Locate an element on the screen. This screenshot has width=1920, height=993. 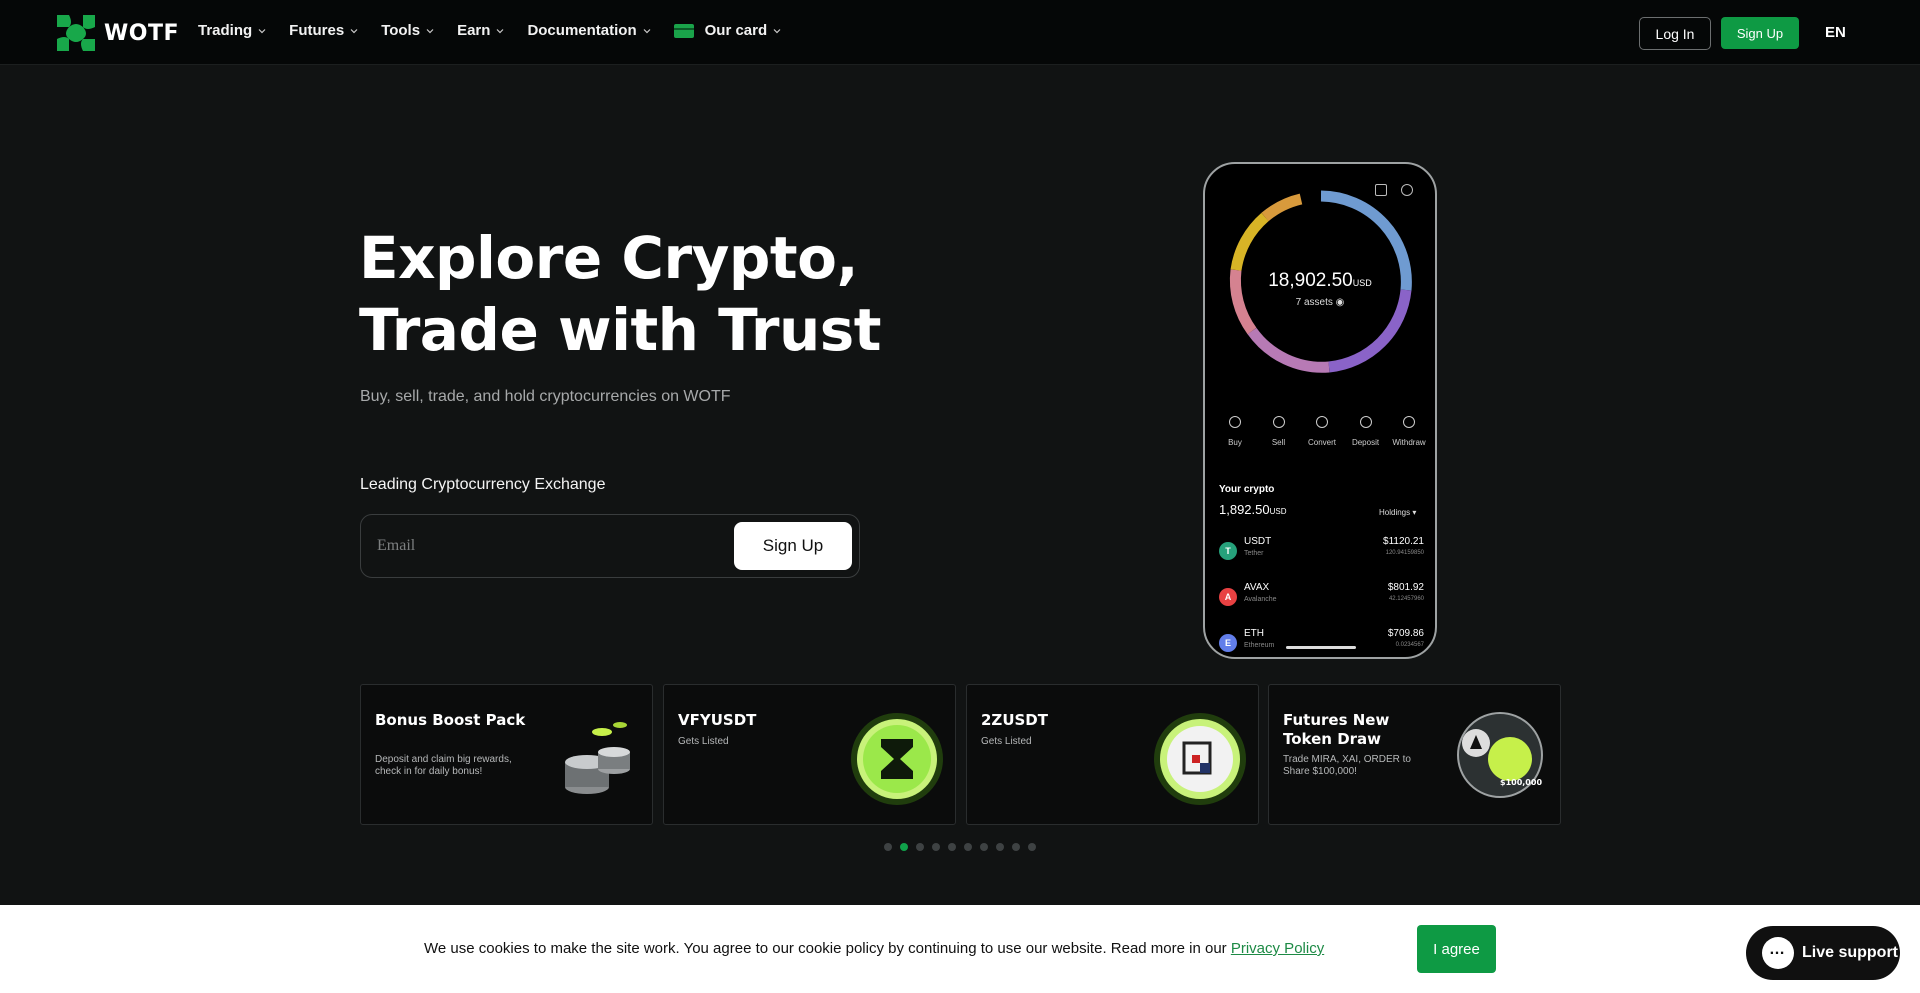
action-buy: Buy is located at coordinates (1235, 431).